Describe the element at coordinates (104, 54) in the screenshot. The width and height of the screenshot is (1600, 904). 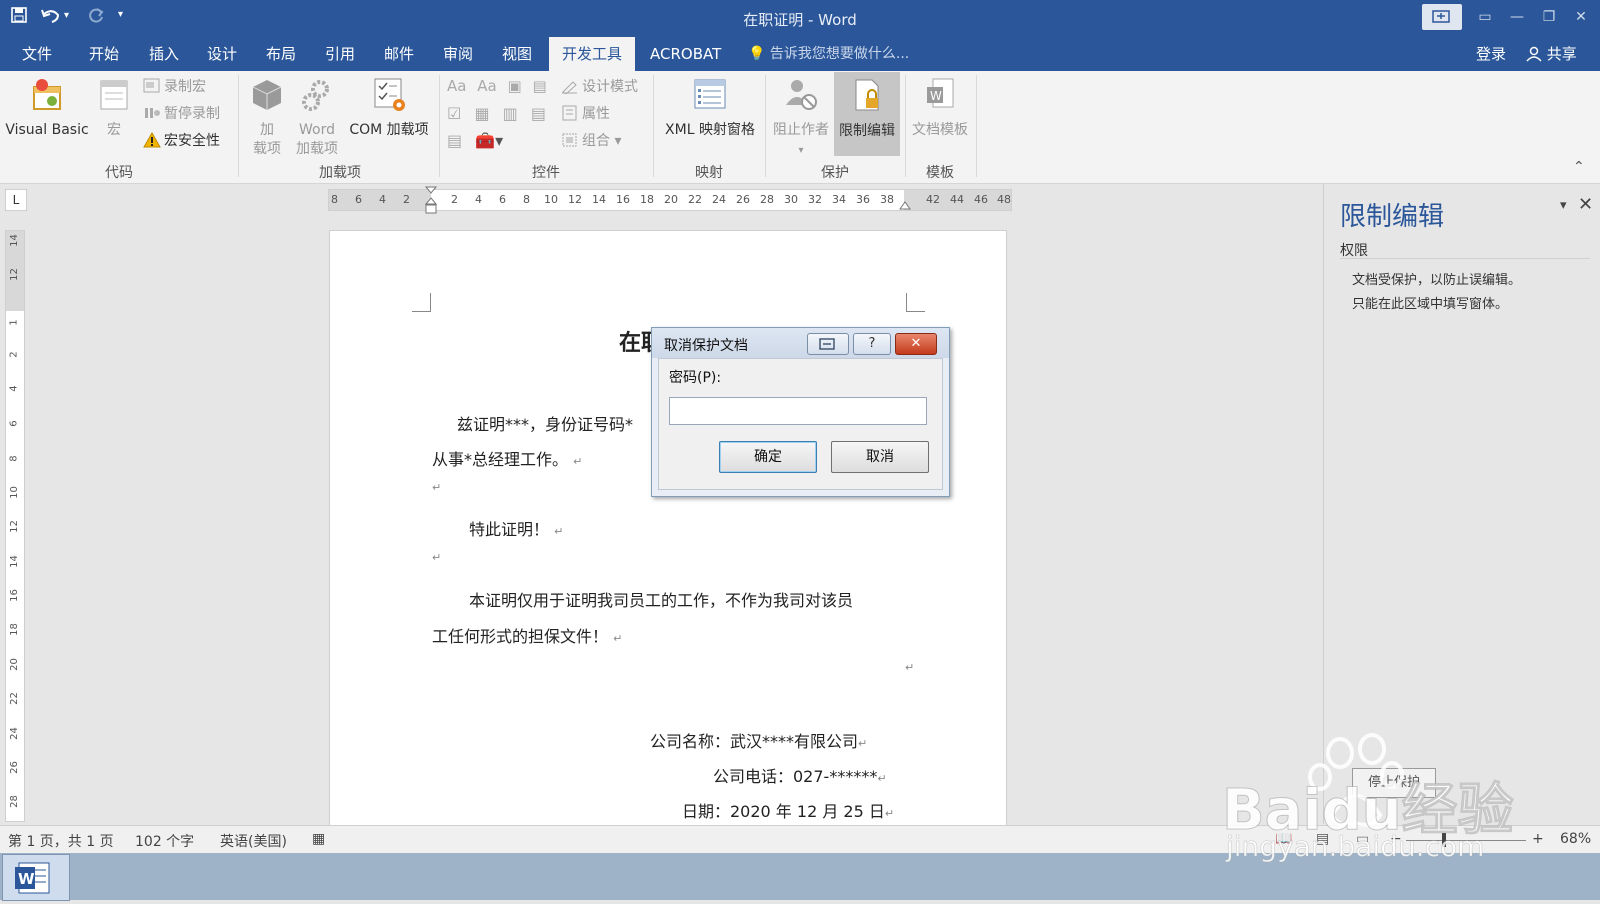
I see `tab-home: 开始` at that location.